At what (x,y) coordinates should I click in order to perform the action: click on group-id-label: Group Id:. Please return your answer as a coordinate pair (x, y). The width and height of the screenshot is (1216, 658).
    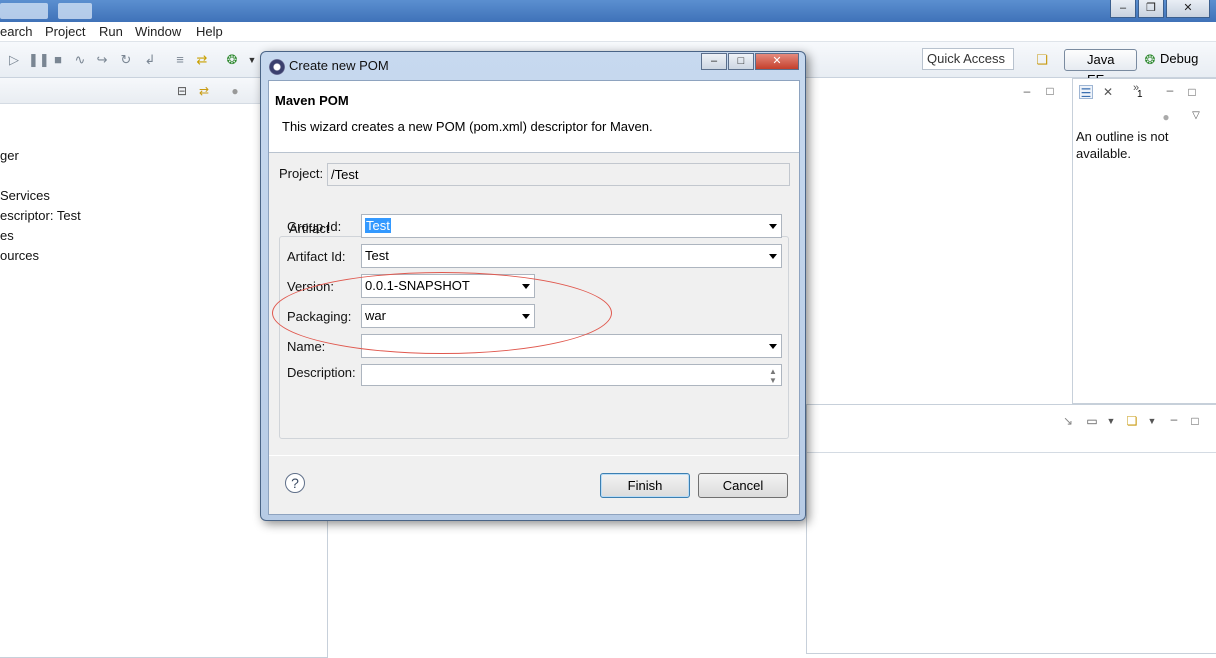
    Looking at the image, I should click on (314, 226).